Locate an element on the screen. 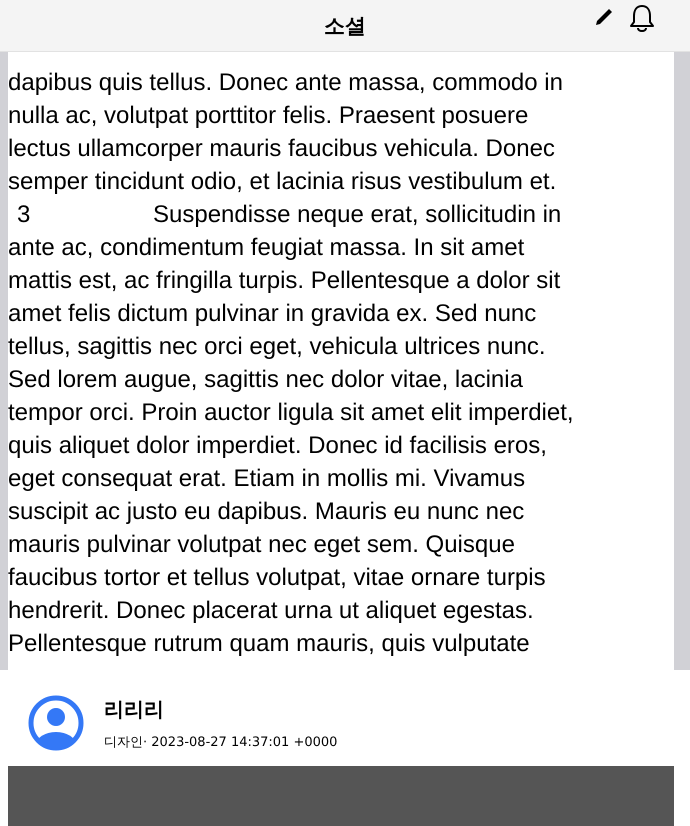  author-name: 리리리 is located at coordinates (134, 709).